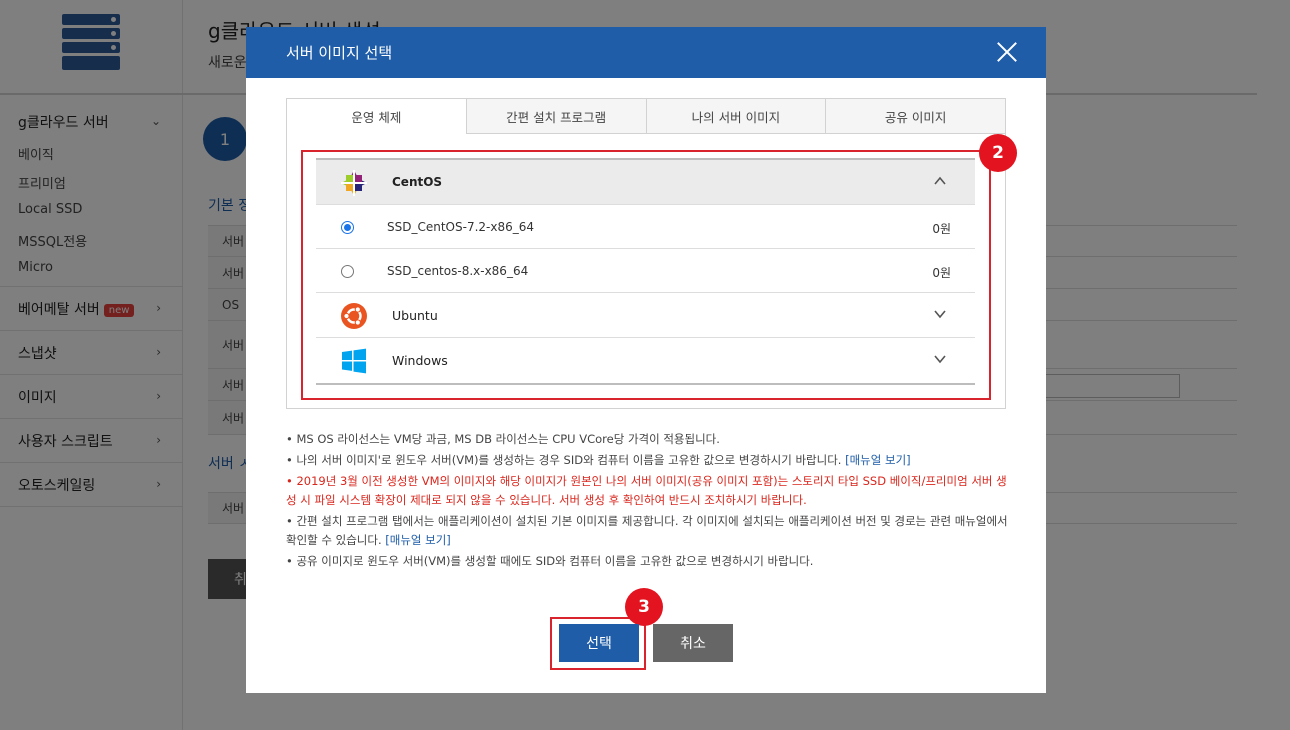 The height and width of the screenshot is (730, 1290). What do you see at coordinates (915, 116) in the screenshot?
I see `tab-shared-image: 공유 이미지` at bounding box center [915, 116].